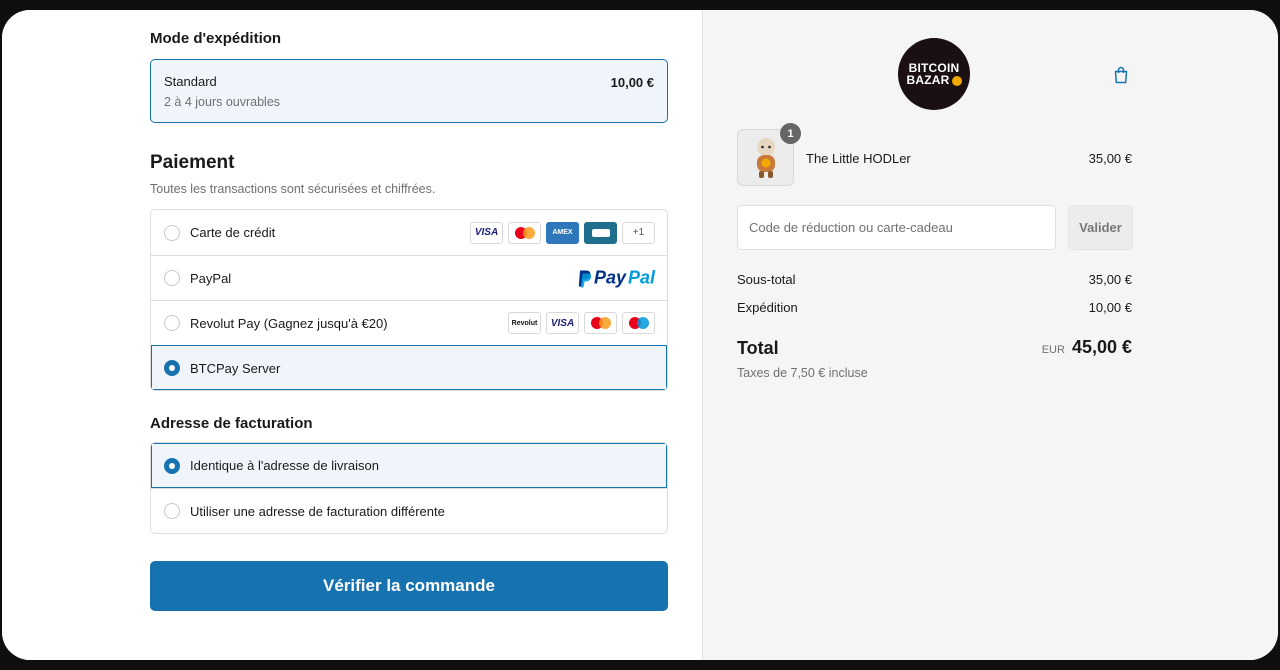 Image resolution: width=1280 pixels, height=670 pixels. What do you see at coordinates (1121, 75) in the screenshot?
I see `shopping-bag-icon` at bounding box center [1121, 75].